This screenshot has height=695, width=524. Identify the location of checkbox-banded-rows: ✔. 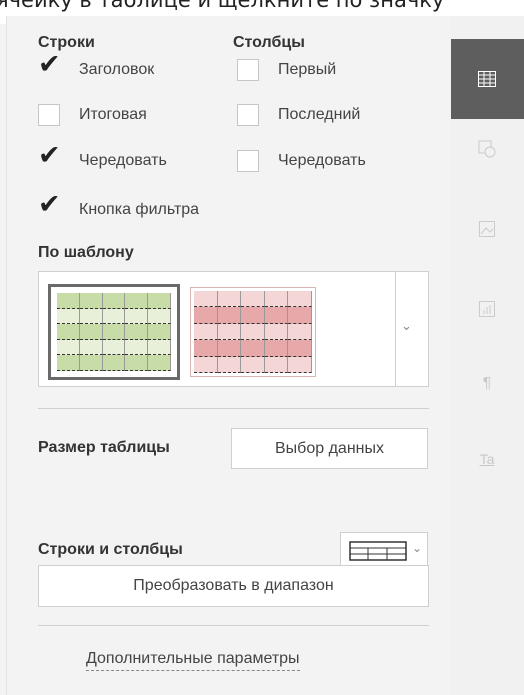
(49, 157).